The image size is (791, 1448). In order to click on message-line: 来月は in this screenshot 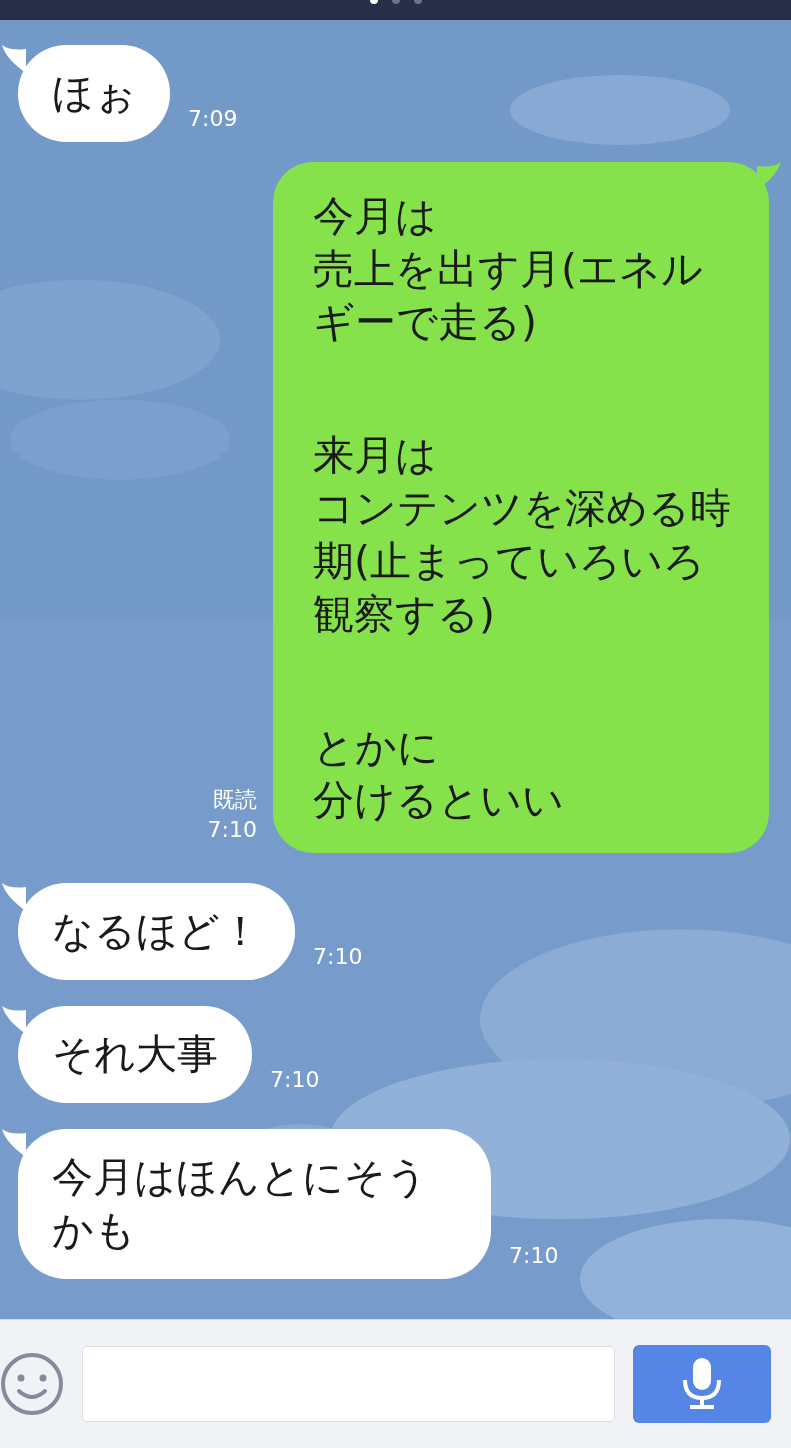, I will do `click(375, 455)`.